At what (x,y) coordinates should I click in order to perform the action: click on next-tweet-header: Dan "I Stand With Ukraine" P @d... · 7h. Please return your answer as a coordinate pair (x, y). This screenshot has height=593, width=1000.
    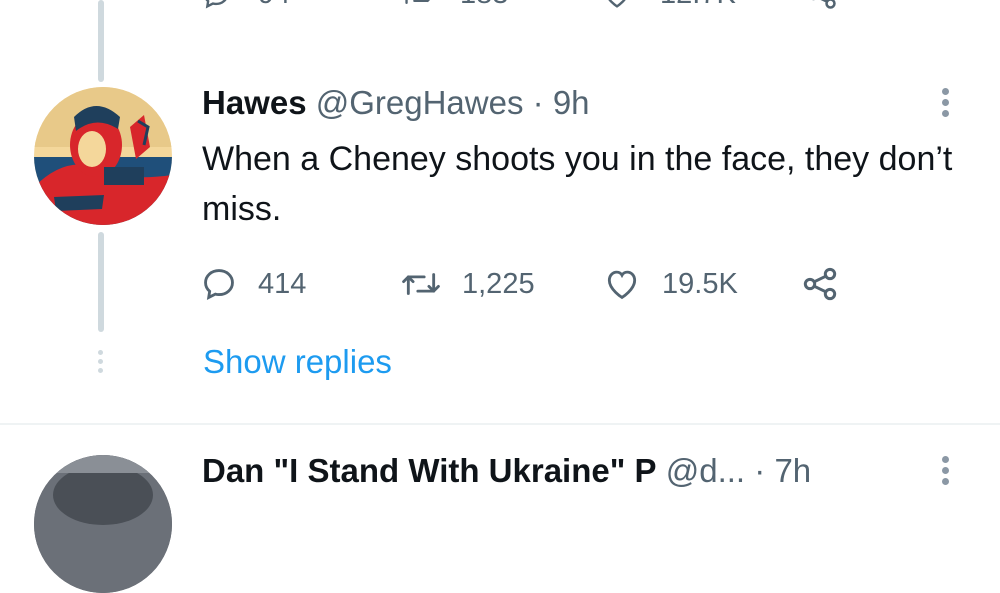
    Looking at the image, I should click on (506, 471).